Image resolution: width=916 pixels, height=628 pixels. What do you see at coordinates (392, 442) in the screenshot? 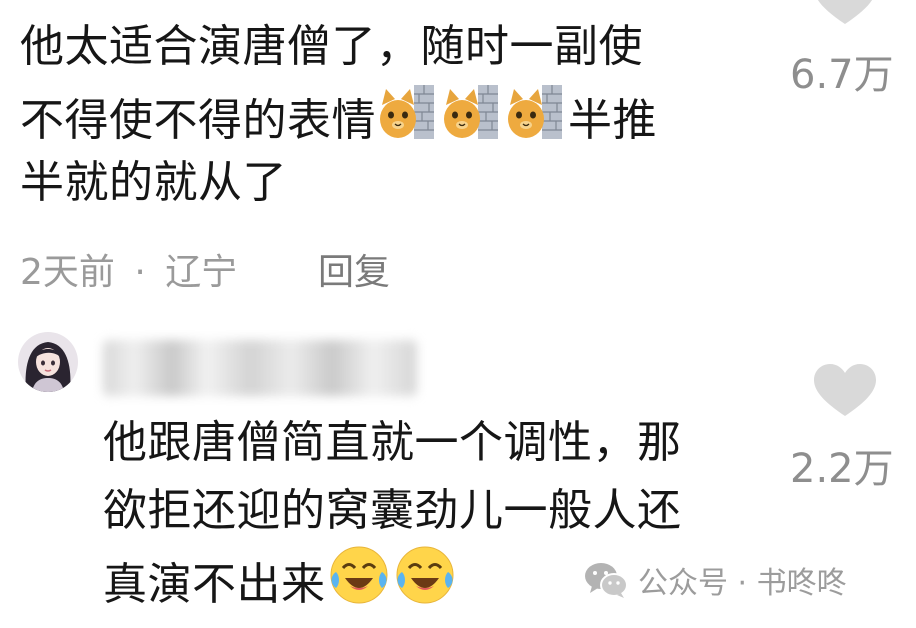
I see `comment-2-line-1: 他跟唐僧简直就一个调性，那` at bounding box center [392, 442].